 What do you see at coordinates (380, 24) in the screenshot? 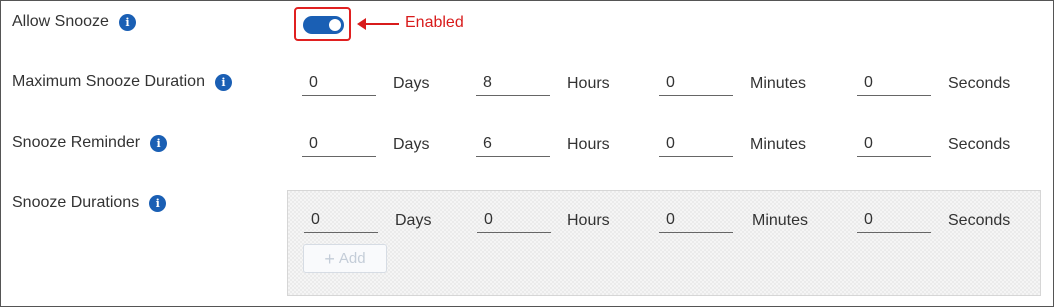
I see `arrow-line` at bounding box center [380, 24].